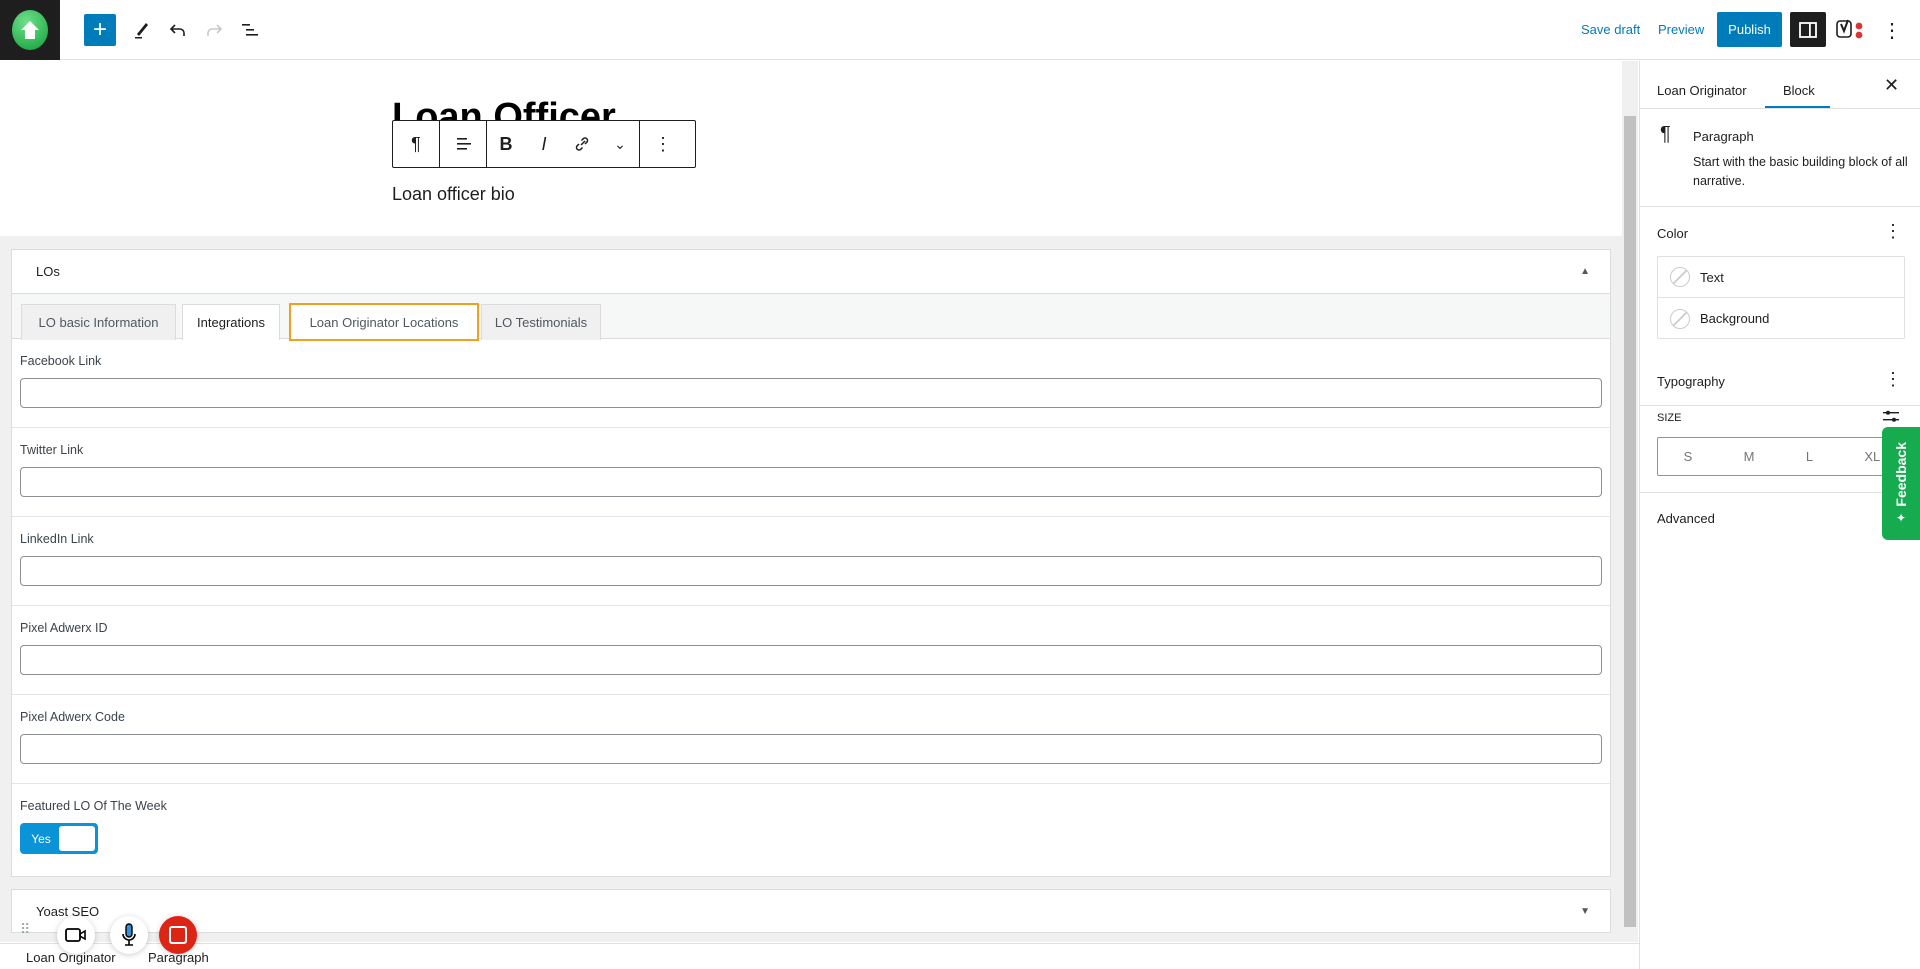 The image size is (1920, 969). What do you see at coordinates (1850, 30) in the screenshot?
I see `yoast-icon` at bounding box center [1850, 30].